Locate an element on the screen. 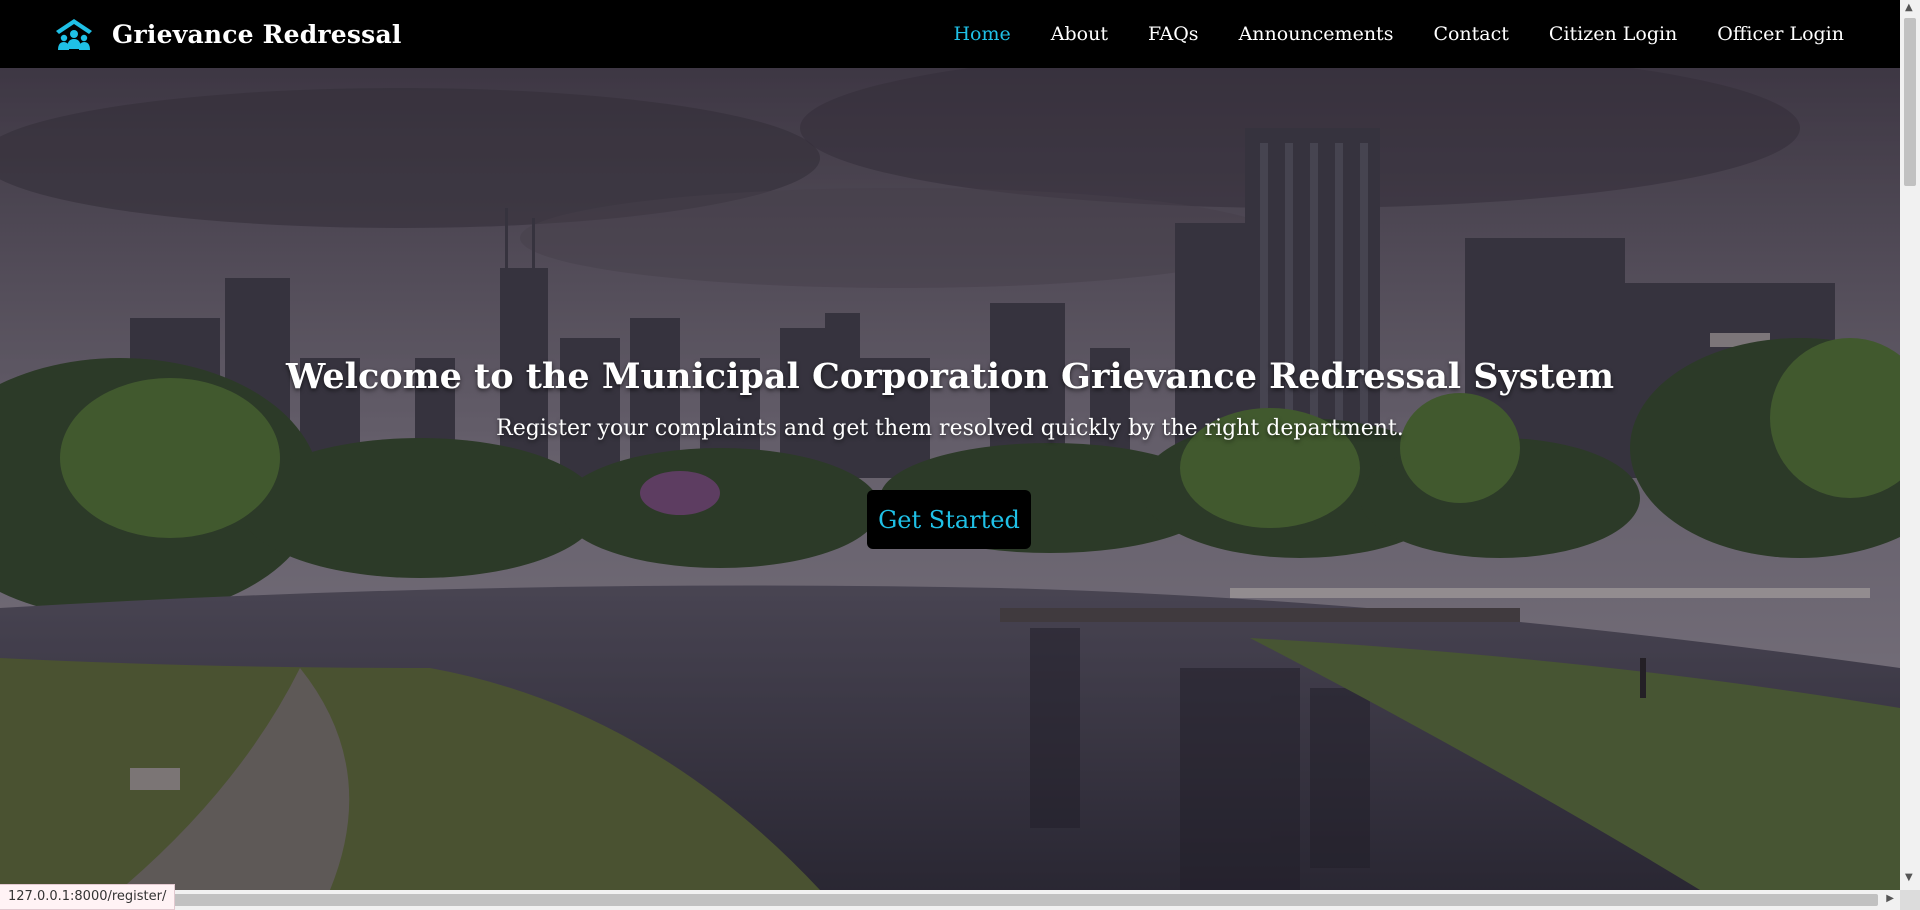 The image size is (1920, 910). scrollbar-corner is located at coordinates (1910, 900).